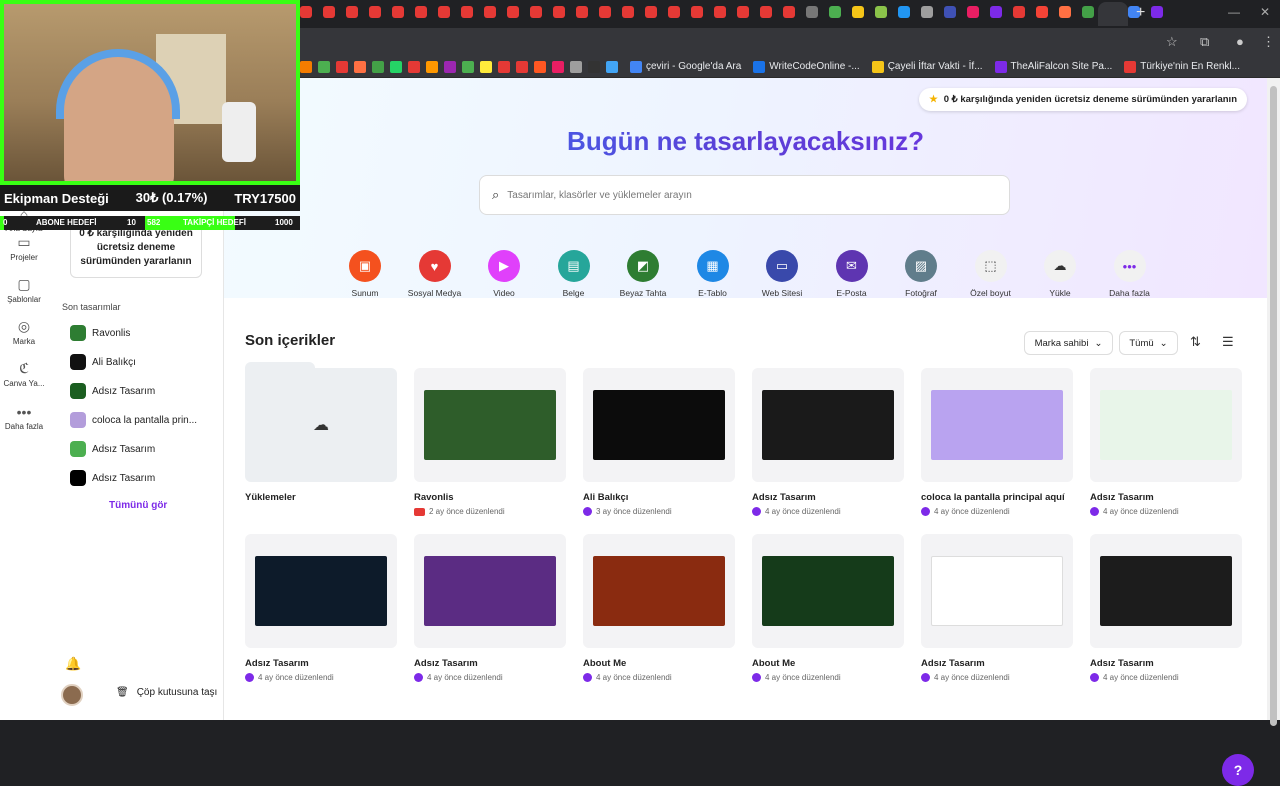 The height and width of the screenshot is (786, 1280). Describe the element at coordinates (852, 274) in the screenshot. I see `category-email: ✉ E-Posta` at that location.